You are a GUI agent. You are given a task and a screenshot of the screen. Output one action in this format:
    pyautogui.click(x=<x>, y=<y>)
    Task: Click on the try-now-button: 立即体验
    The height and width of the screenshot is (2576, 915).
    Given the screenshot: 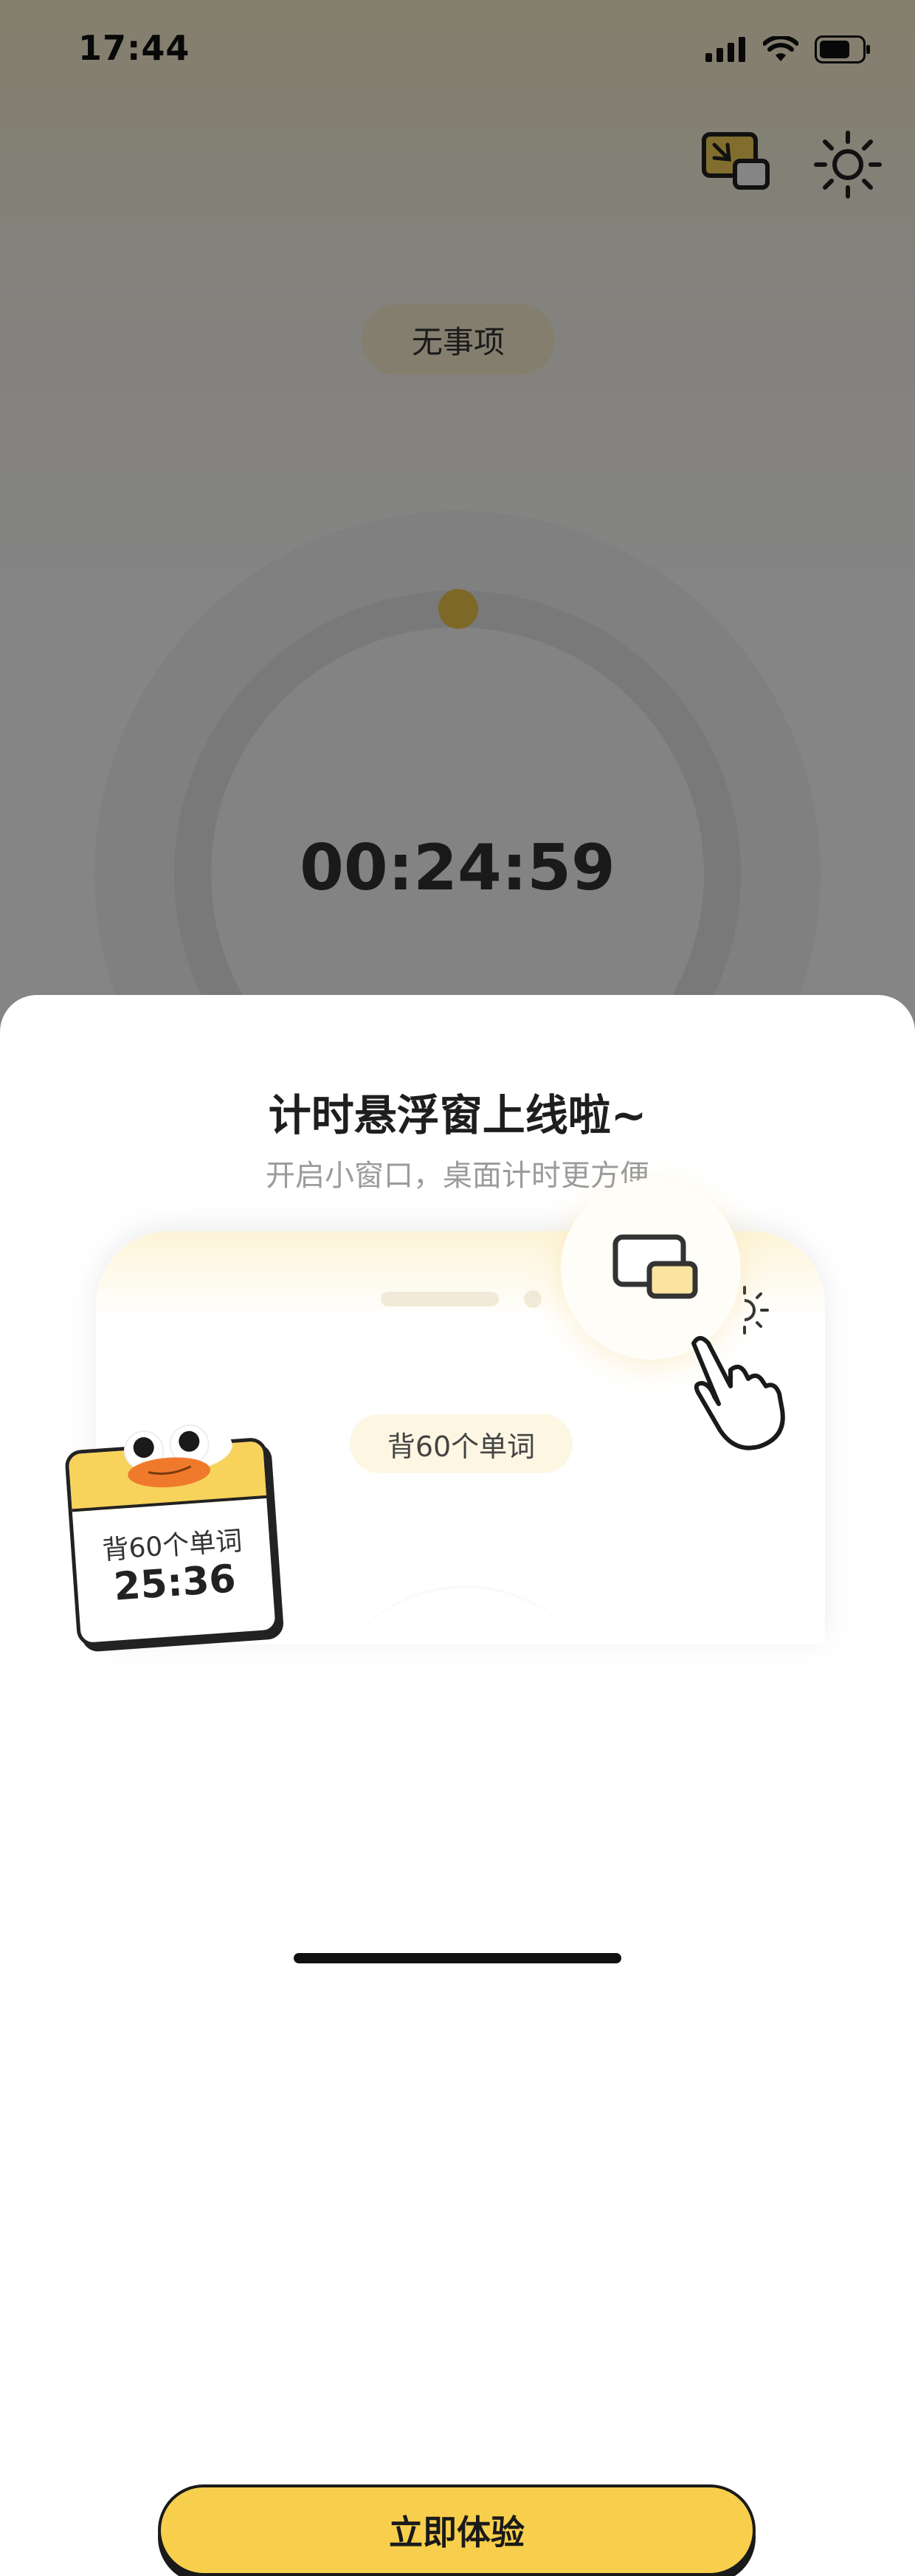 What is the action you would take?
    pyautogui.click(x=457, y=2530)
    